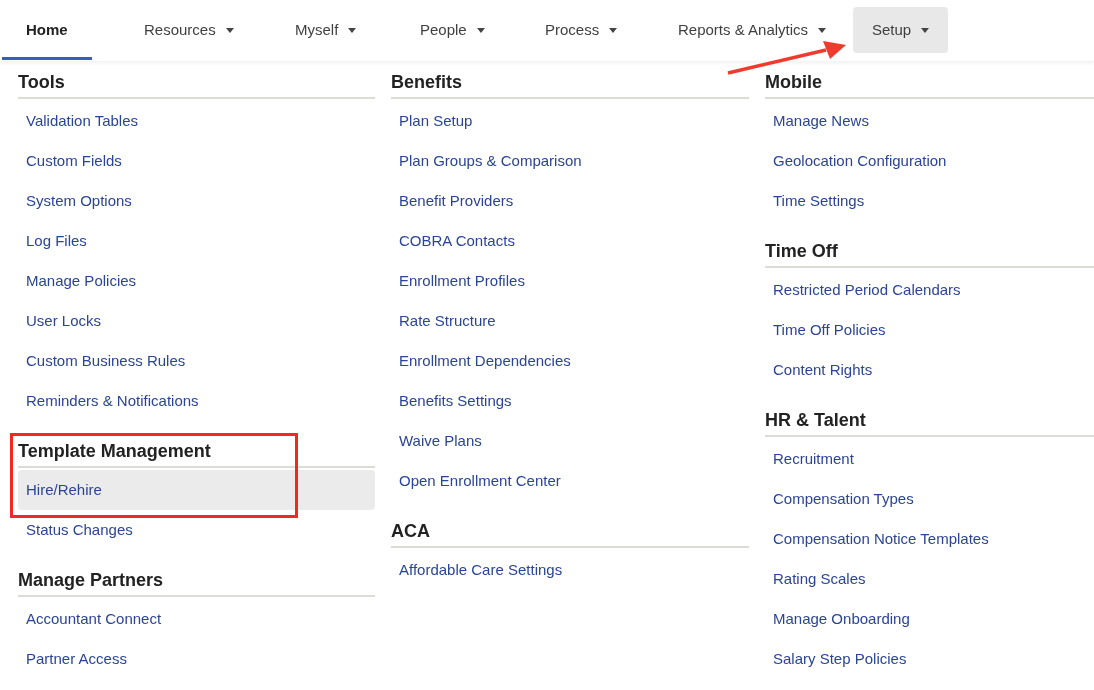 The height and width of the screenshot is (690, 1094). Describe the element at coordinates (929, 370) in the screenshot. I see `menu-link: Content Rights` at that location.